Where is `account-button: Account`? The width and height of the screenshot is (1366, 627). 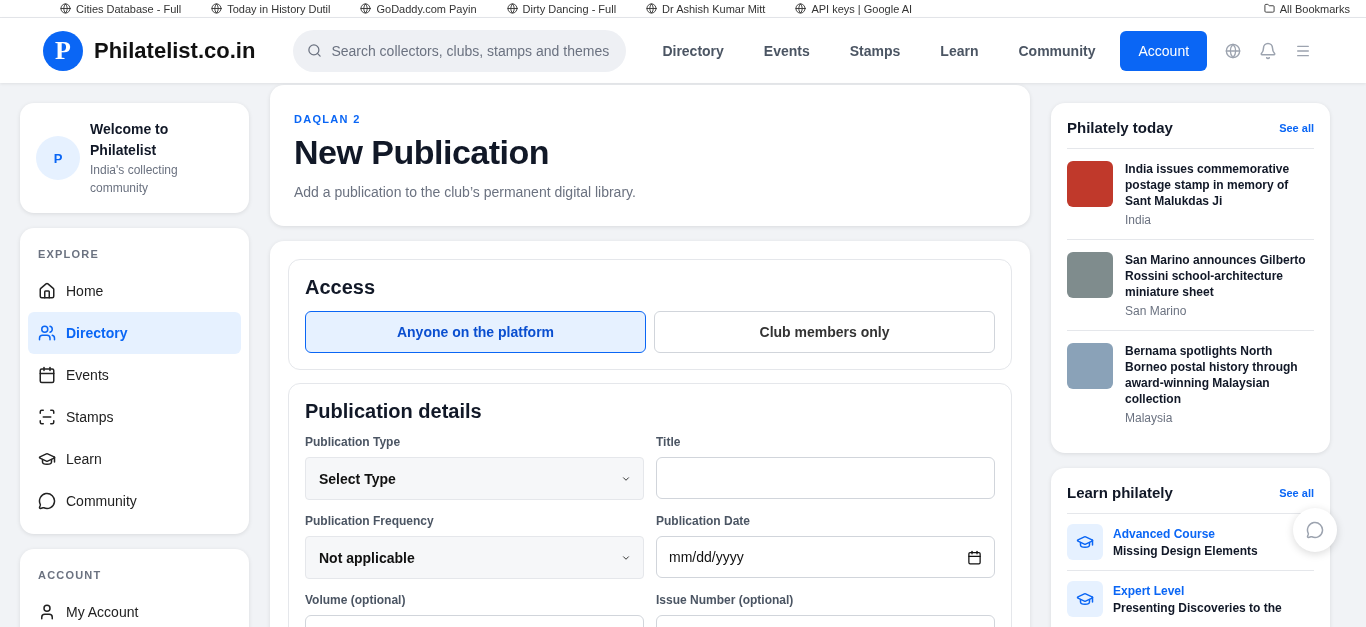
account-button: Account is located at coordinates (1164, 50).